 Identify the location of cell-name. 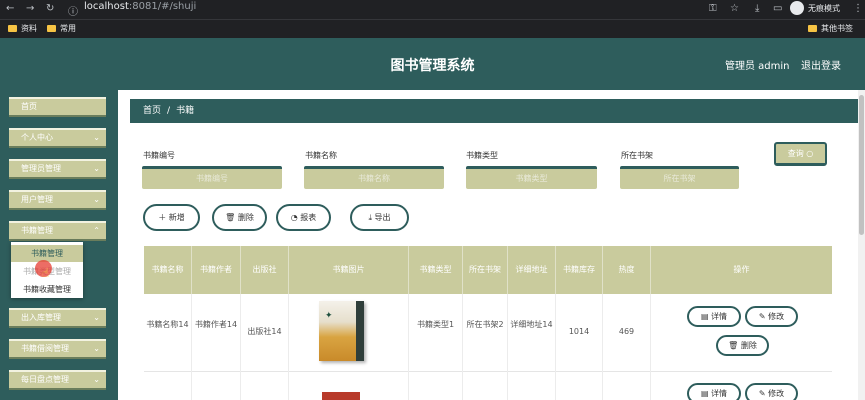
(168, 386).